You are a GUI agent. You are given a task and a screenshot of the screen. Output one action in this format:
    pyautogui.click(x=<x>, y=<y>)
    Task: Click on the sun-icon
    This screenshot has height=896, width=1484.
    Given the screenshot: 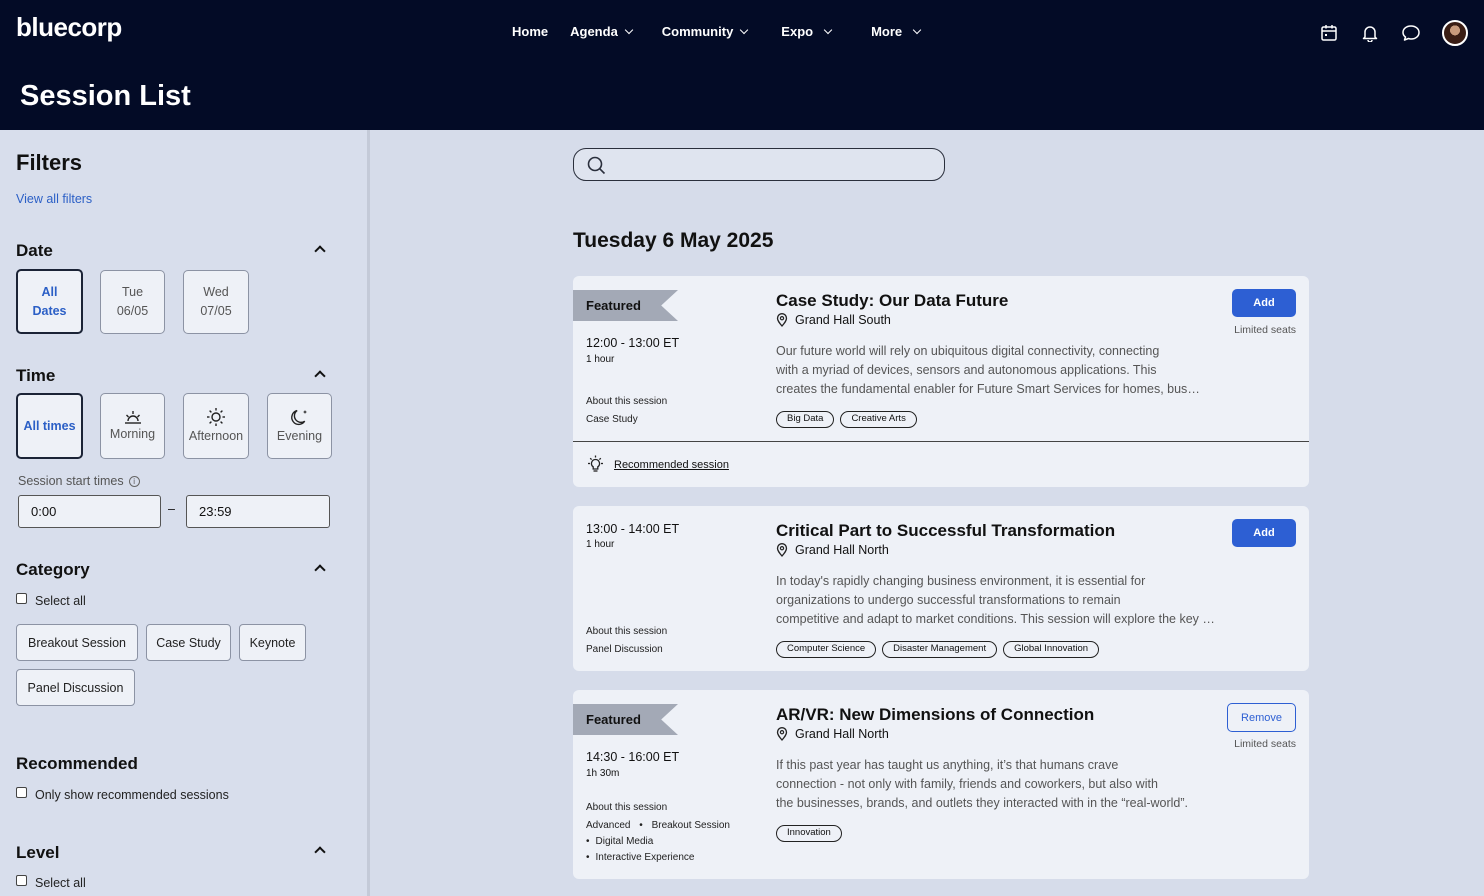 What is the action you would take?
    pyautogui.click(x=216, y=416)
    